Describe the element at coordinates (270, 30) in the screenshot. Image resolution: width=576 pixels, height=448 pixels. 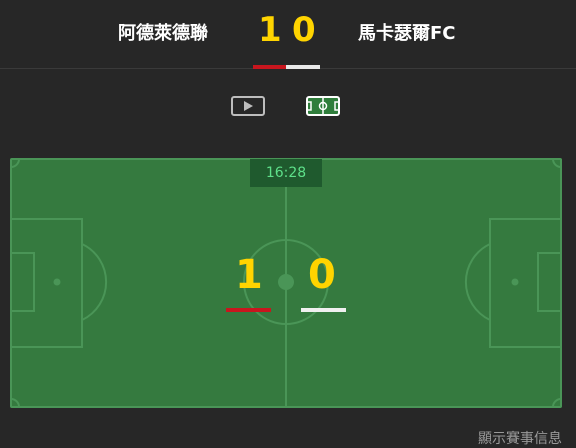
I see `home-score: 1` at that location.